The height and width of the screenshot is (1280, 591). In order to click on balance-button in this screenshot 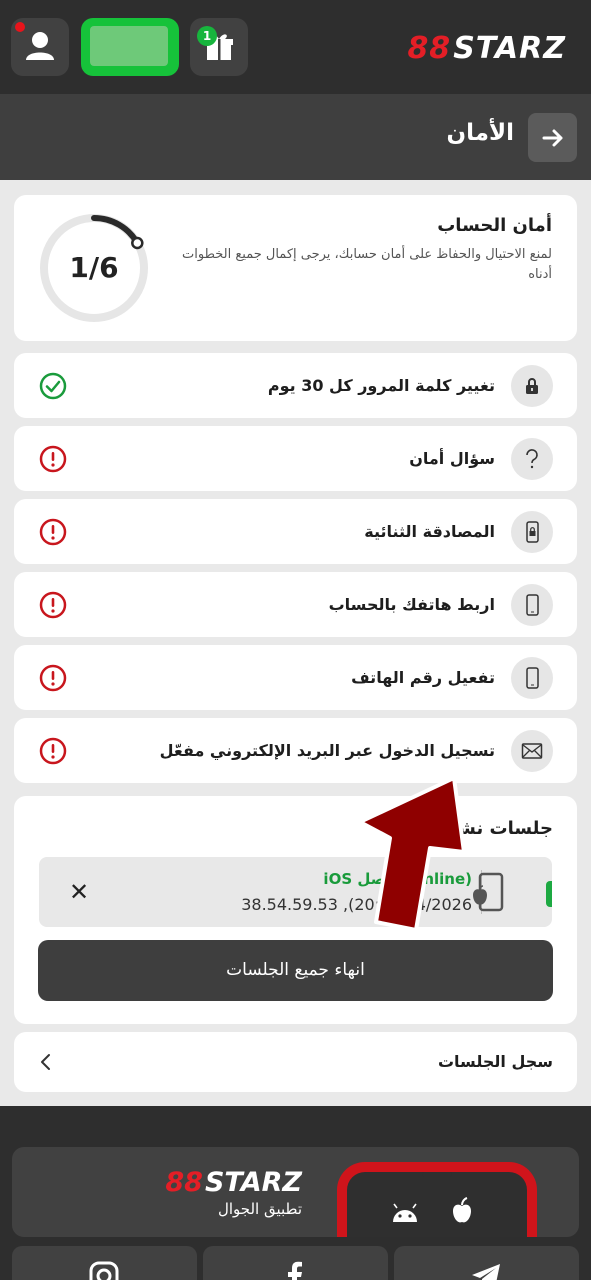, I will do `click(130, 47)`.